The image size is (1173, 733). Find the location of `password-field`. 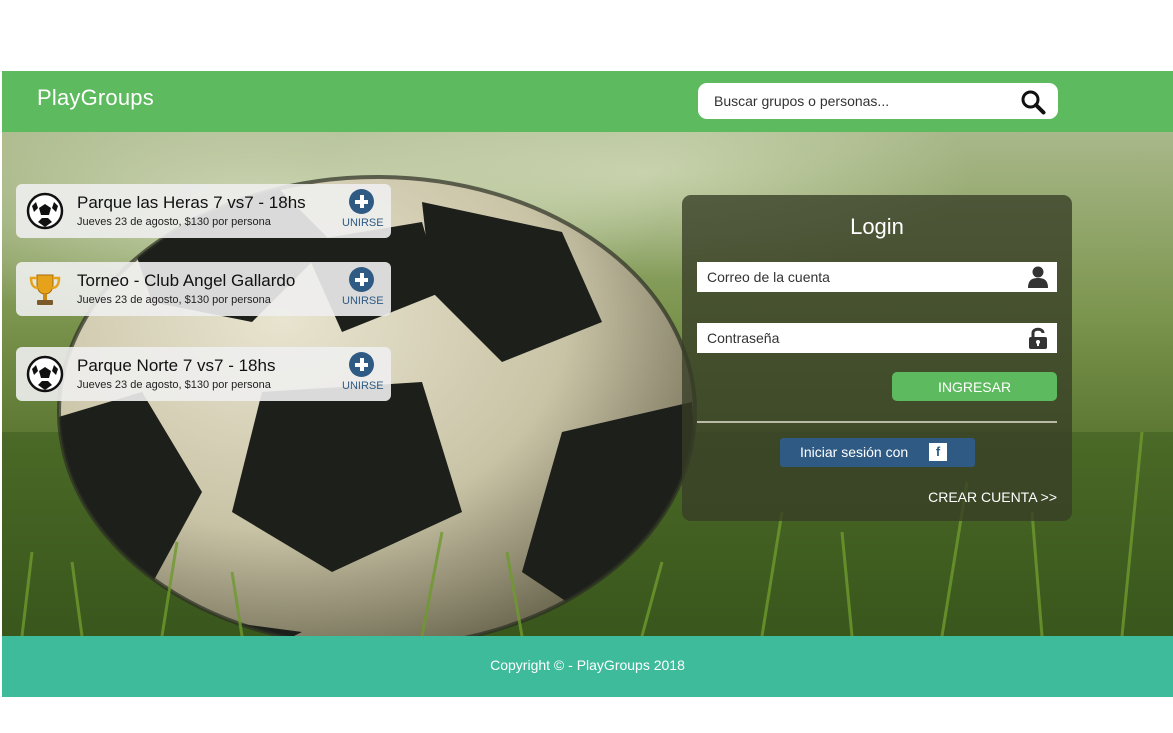

password-field is located at coordinates (877, 338).